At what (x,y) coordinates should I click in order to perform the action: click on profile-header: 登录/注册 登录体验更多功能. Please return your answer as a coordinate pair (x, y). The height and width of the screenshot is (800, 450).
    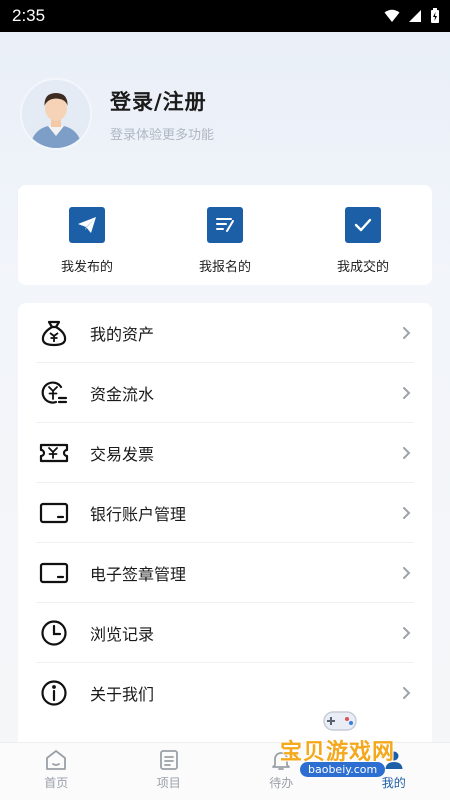
    Looking at the image, I should click on (225, 114).